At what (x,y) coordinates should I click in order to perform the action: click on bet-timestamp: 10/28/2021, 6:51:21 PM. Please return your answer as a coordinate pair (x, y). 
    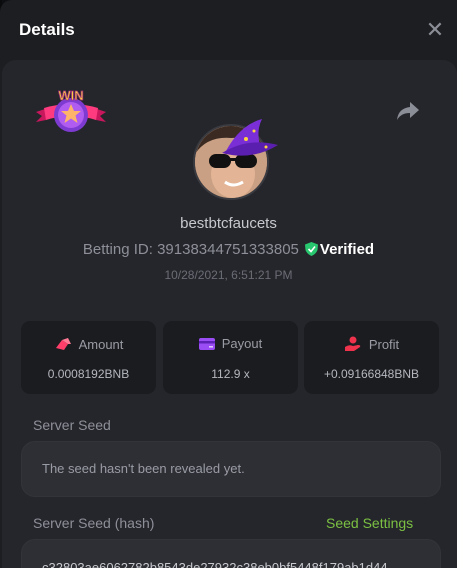
    Looking at the image, I should click on (228, 275).